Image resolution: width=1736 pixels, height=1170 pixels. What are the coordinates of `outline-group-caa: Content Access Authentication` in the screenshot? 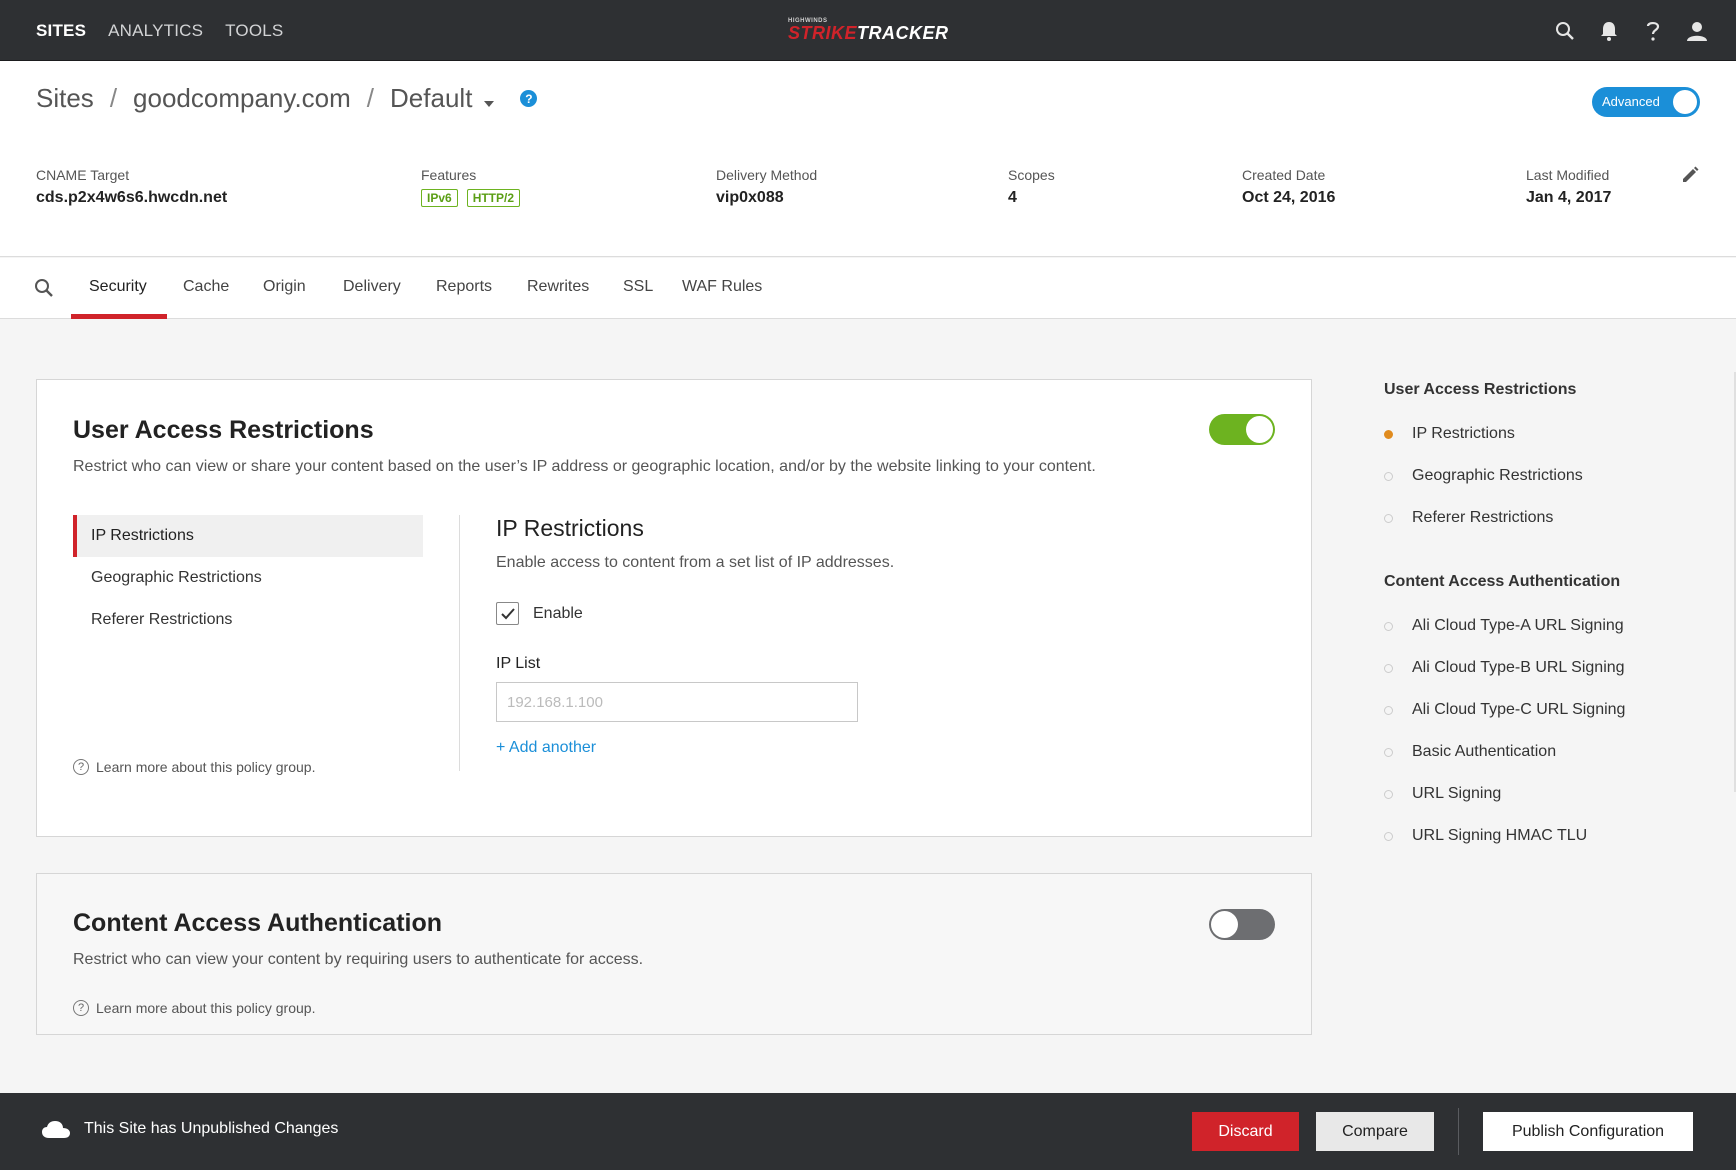 It's located at (1544, 582).